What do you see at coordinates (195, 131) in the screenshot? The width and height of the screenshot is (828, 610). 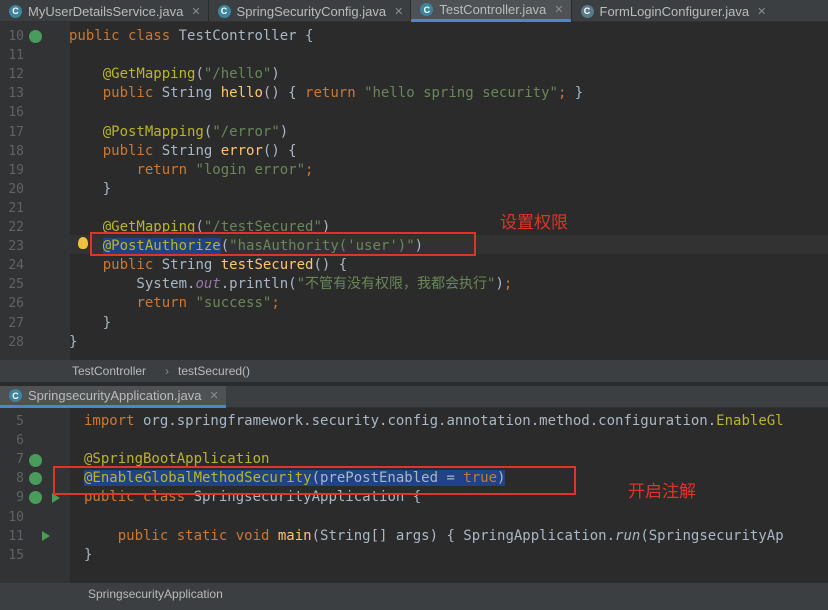 I see `code-text: @PostMapping("/error")` at bounding box center [195, 131].